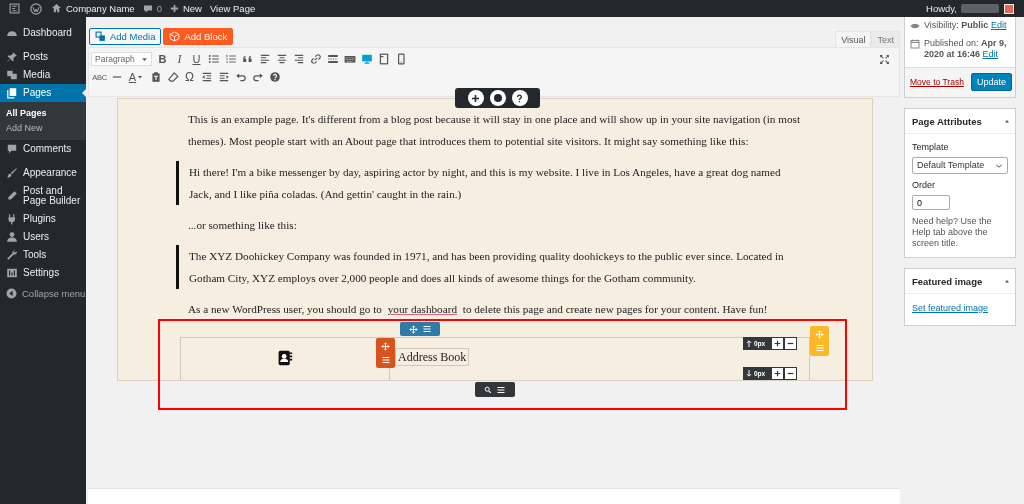  What do you see at coordinates (422, 309) in the screenshot?
I see `dashboard-link: your dashboard` at bounding box center [422, 309].